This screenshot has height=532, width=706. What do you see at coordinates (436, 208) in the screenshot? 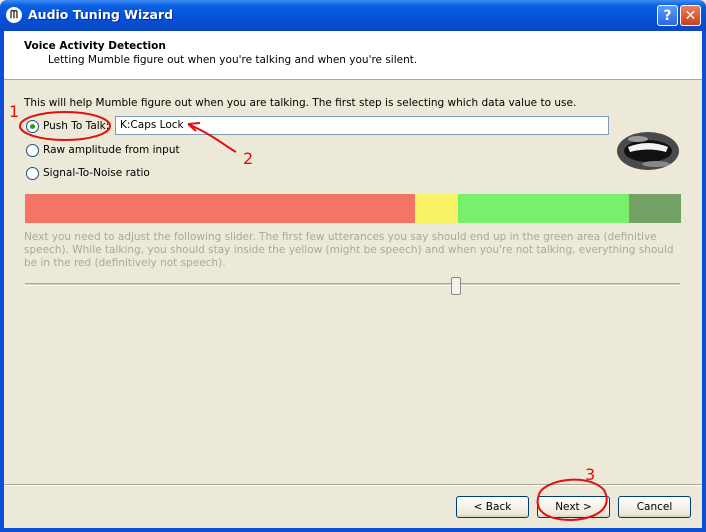
I see `meter-yellow-zone` at bounding box center [436, 208].